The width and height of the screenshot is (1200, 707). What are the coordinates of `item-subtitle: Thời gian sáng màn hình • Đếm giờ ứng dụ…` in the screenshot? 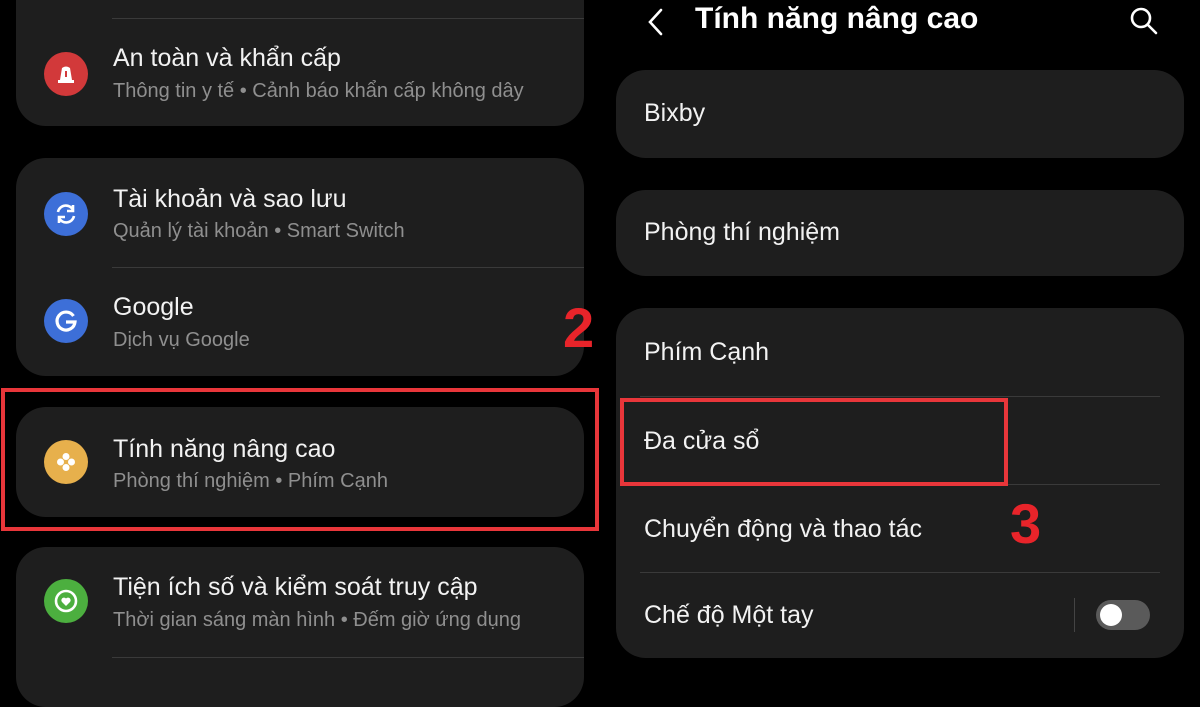 It's located at (317, 620).